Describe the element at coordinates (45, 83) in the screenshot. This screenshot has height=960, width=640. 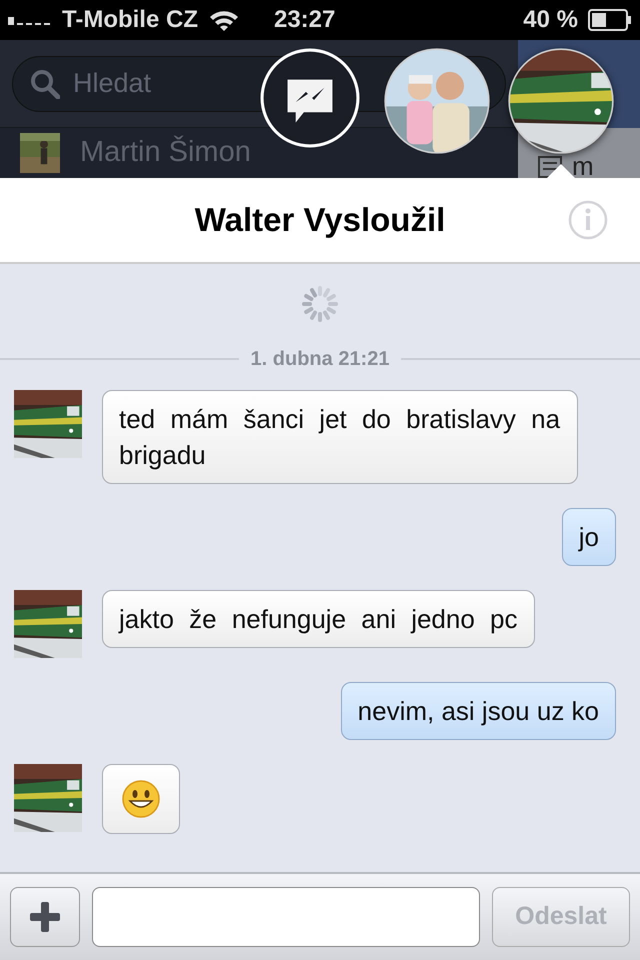
I see `search-icon` at that location.